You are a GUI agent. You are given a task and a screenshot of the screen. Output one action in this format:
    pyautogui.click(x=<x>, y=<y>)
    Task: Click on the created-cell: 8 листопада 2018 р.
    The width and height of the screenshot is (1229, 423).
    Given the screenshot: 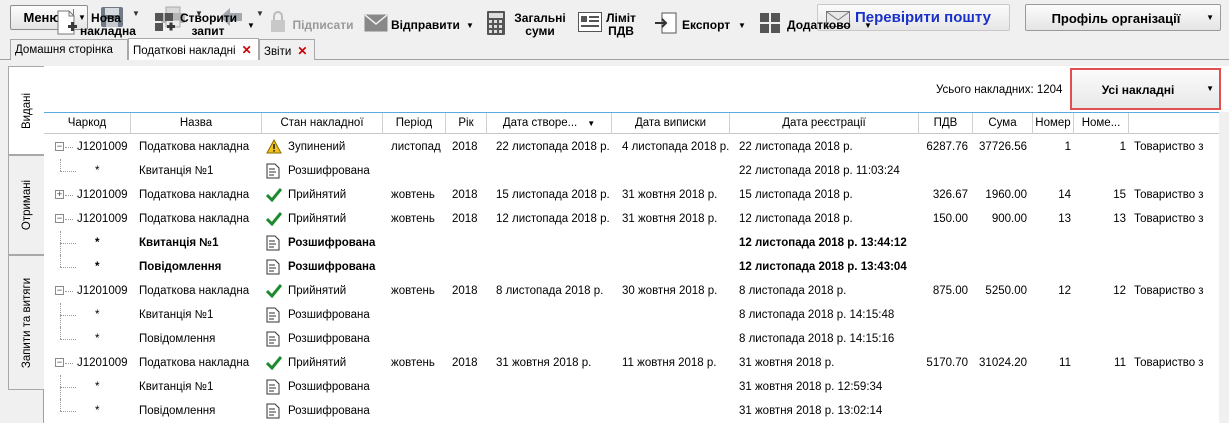 What is the action you would take?
    pyautogui.click(x=550, y=291)
    